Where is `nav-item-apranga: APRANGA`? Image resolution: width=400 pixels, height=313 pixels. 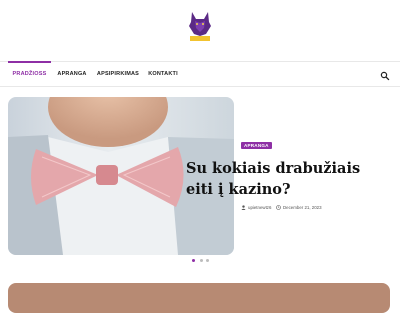
nav-item-apranga: APRANGA is located at coordinates (72, 74).